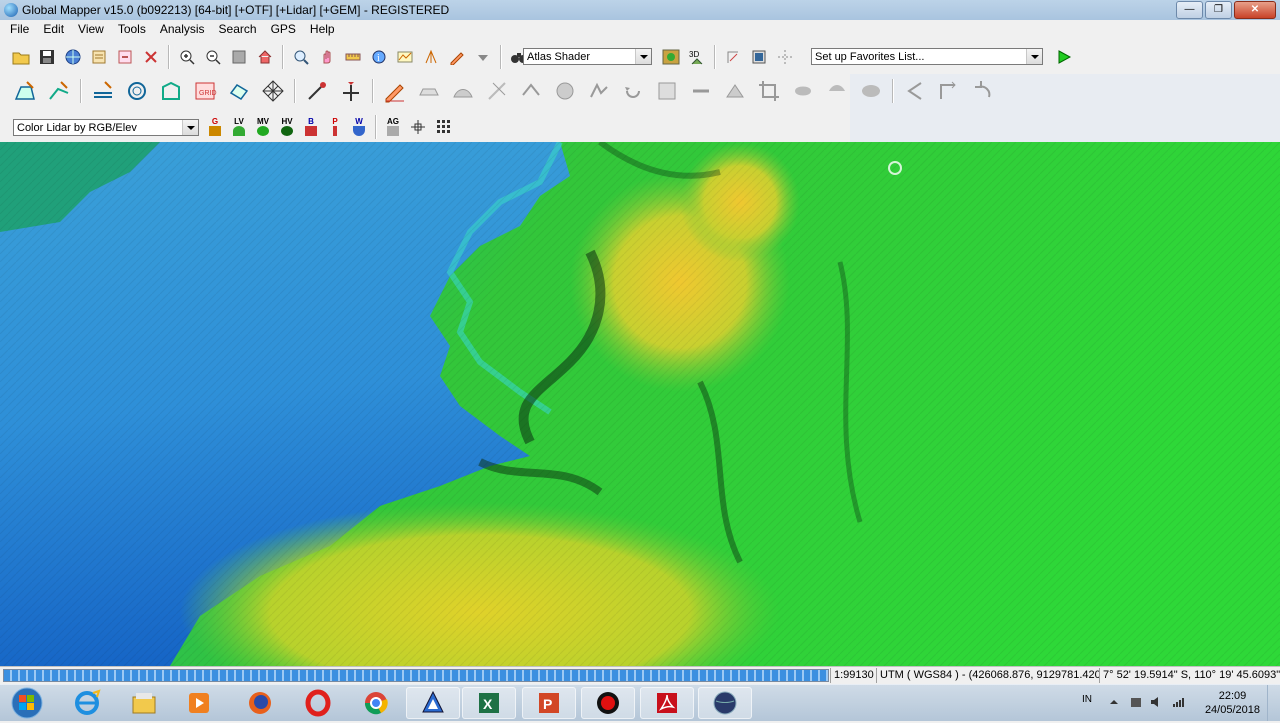 This screenshot has height=723, width=1280. What do you see at coordinates (1232, 703) in the screenshot?
I see `system-clock: 22:09 24/05/2018` at bounding box center [1232, 703].